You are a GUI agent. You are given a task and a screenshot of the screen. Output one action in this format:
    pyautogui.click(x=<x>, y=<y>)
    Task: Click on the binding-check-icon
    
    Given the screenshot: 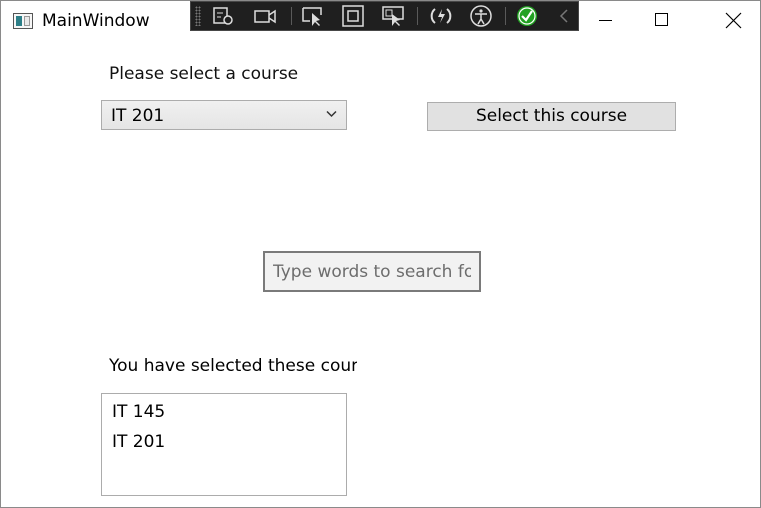 What is the action you would take?
    pyautogui.click(x=527, y=16)
    